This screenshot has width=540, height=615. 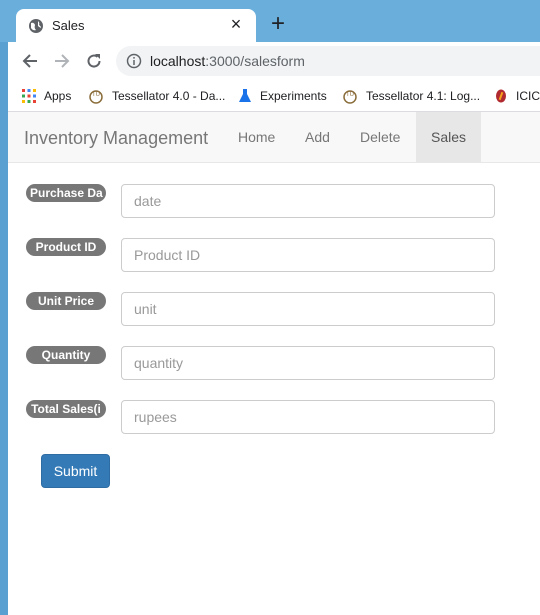 What do you see at coordinates (66, 355) in the screenshot?
I see `quantity-label: Quantity` at bounding box center [66, 355].